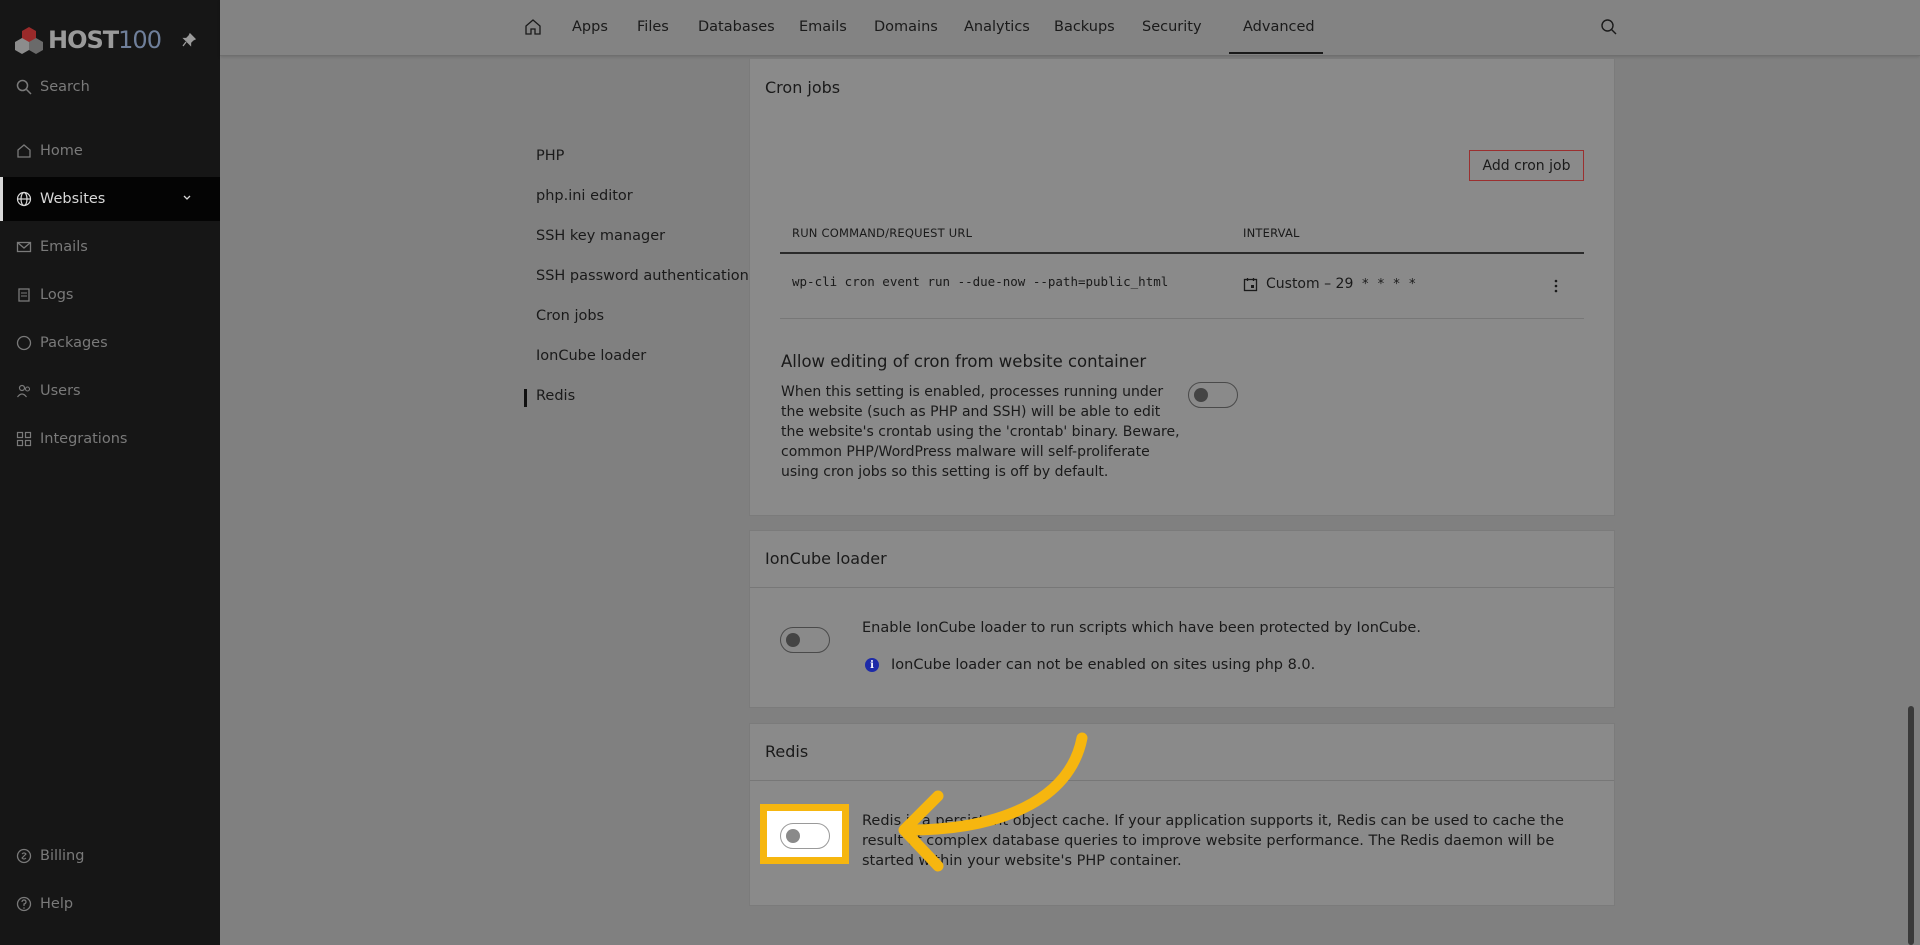 The image size is (1920, 945). Describe the element at coordinates (187, 197) in the screenshot. I see `chevron-down-icon` at that location.